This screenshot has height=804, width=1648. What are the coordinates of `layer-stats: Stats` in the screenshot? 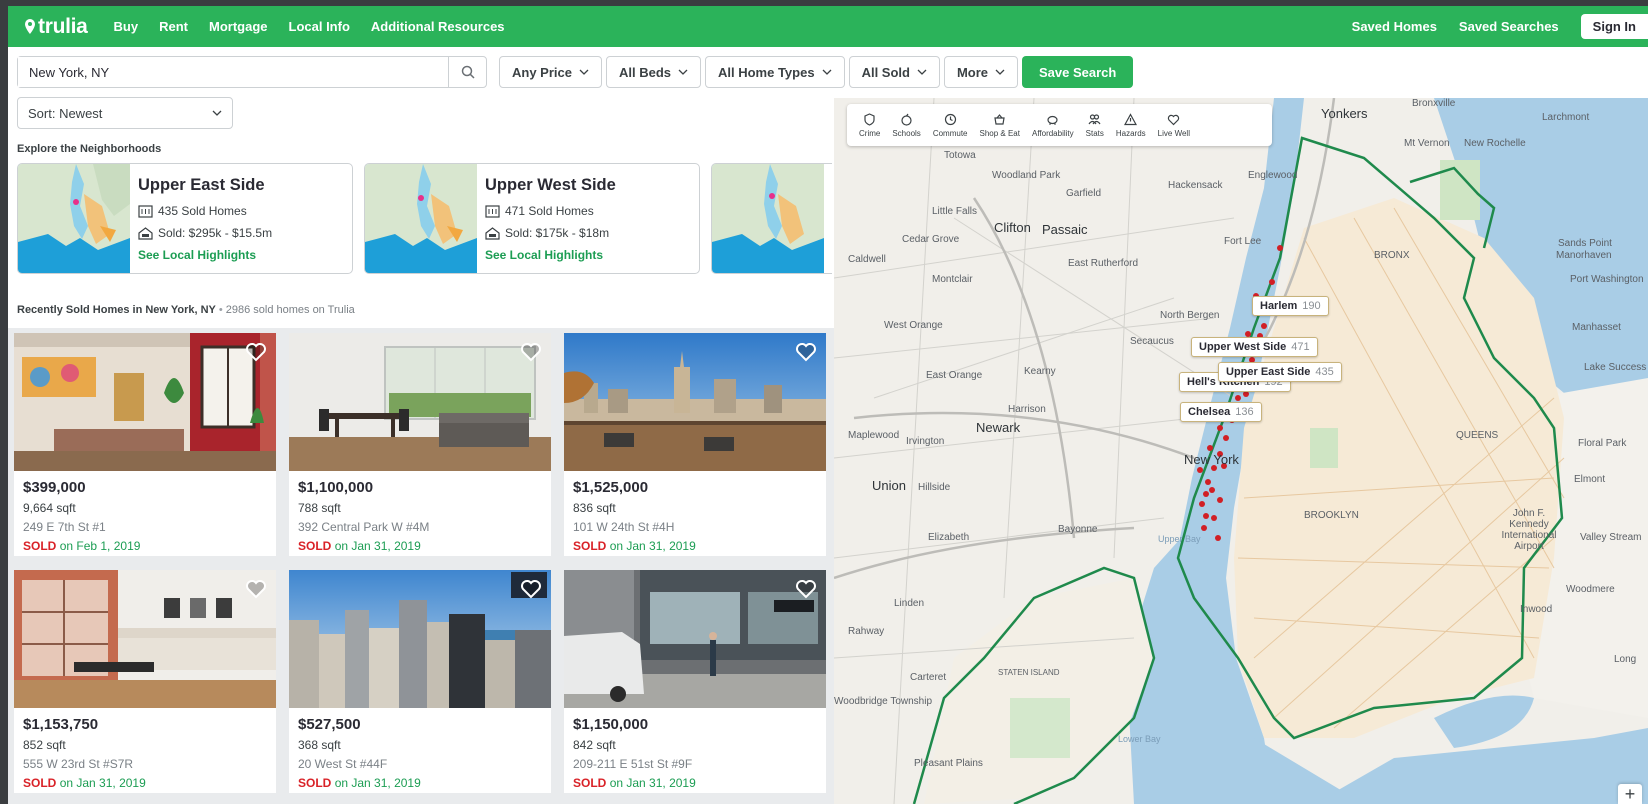 It's located at (1095, 125).